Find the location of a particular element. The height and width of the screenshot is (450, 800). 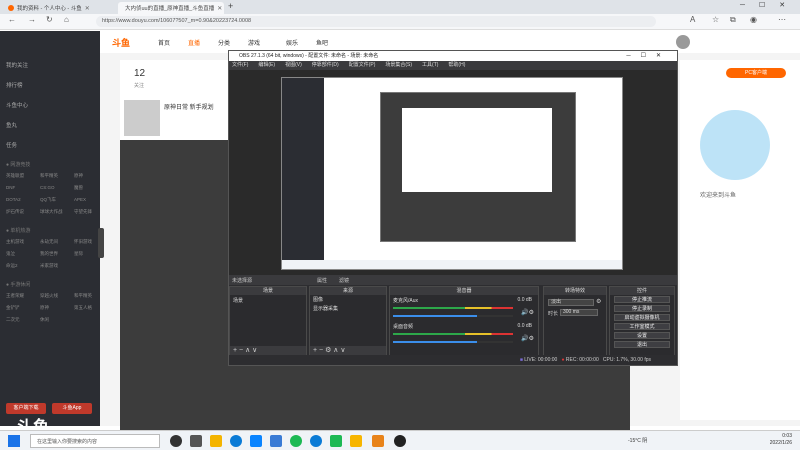

system-clock: 0:03 2022/1/26 is located at coordinates (781, 440).